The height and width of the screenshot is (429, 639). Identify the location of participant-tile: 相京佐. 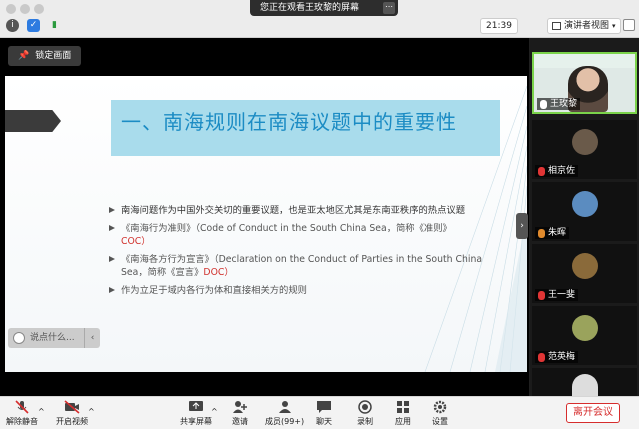
(584, 149).